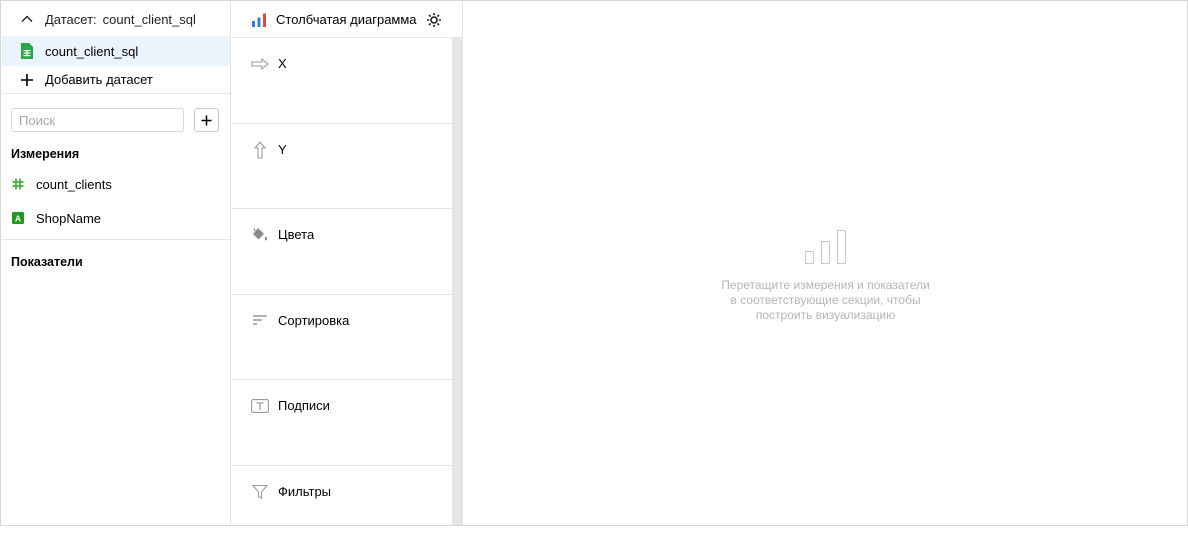 This screenshot has height=551, width=1188. What do you see at coordinates (825, 285) in the screenshot?
I see `empty-state-line-1: Перетащите измерения и показатели` at bounding box center [825, 285].